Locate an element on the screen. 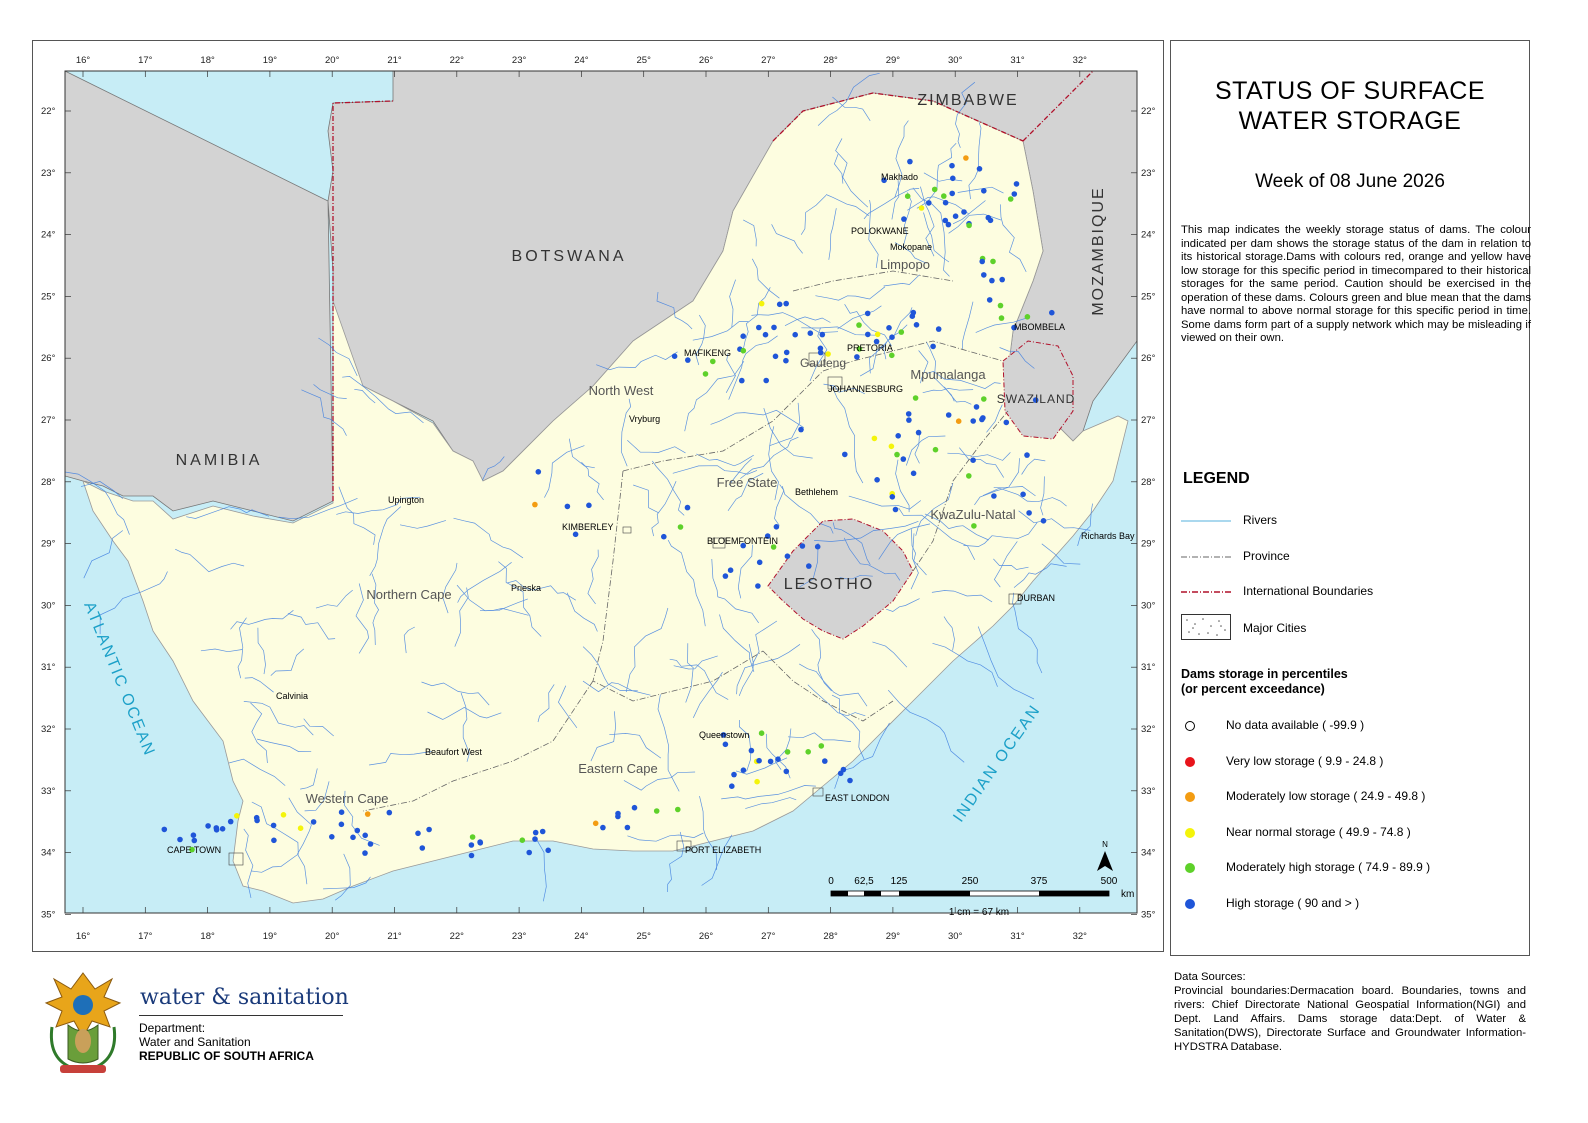  lat-tick-right: 32° is located at coordinates (1148, 729).